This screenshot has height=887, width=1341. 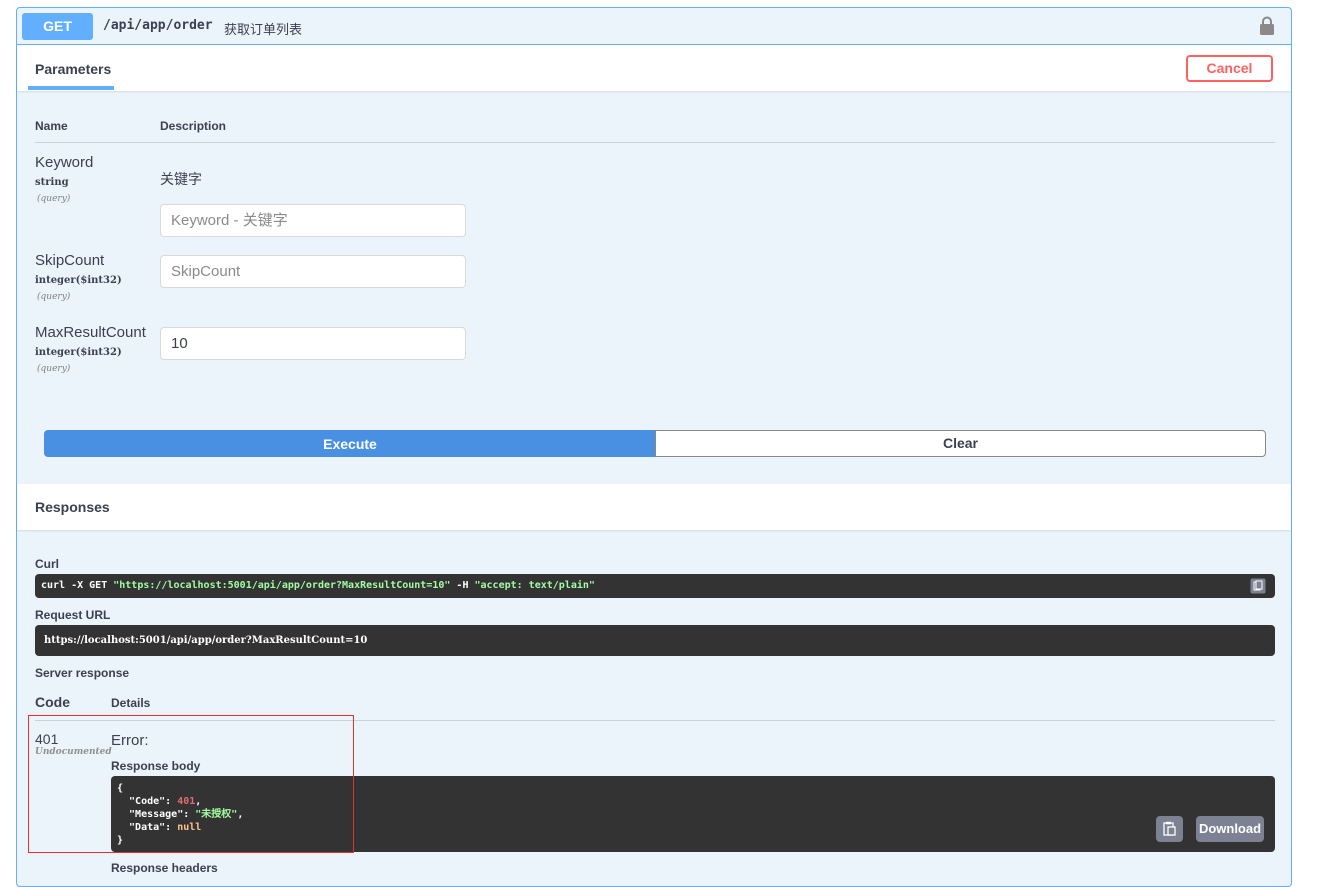 I want to click on param-type-keyword: string, so click(x=52, y=182).